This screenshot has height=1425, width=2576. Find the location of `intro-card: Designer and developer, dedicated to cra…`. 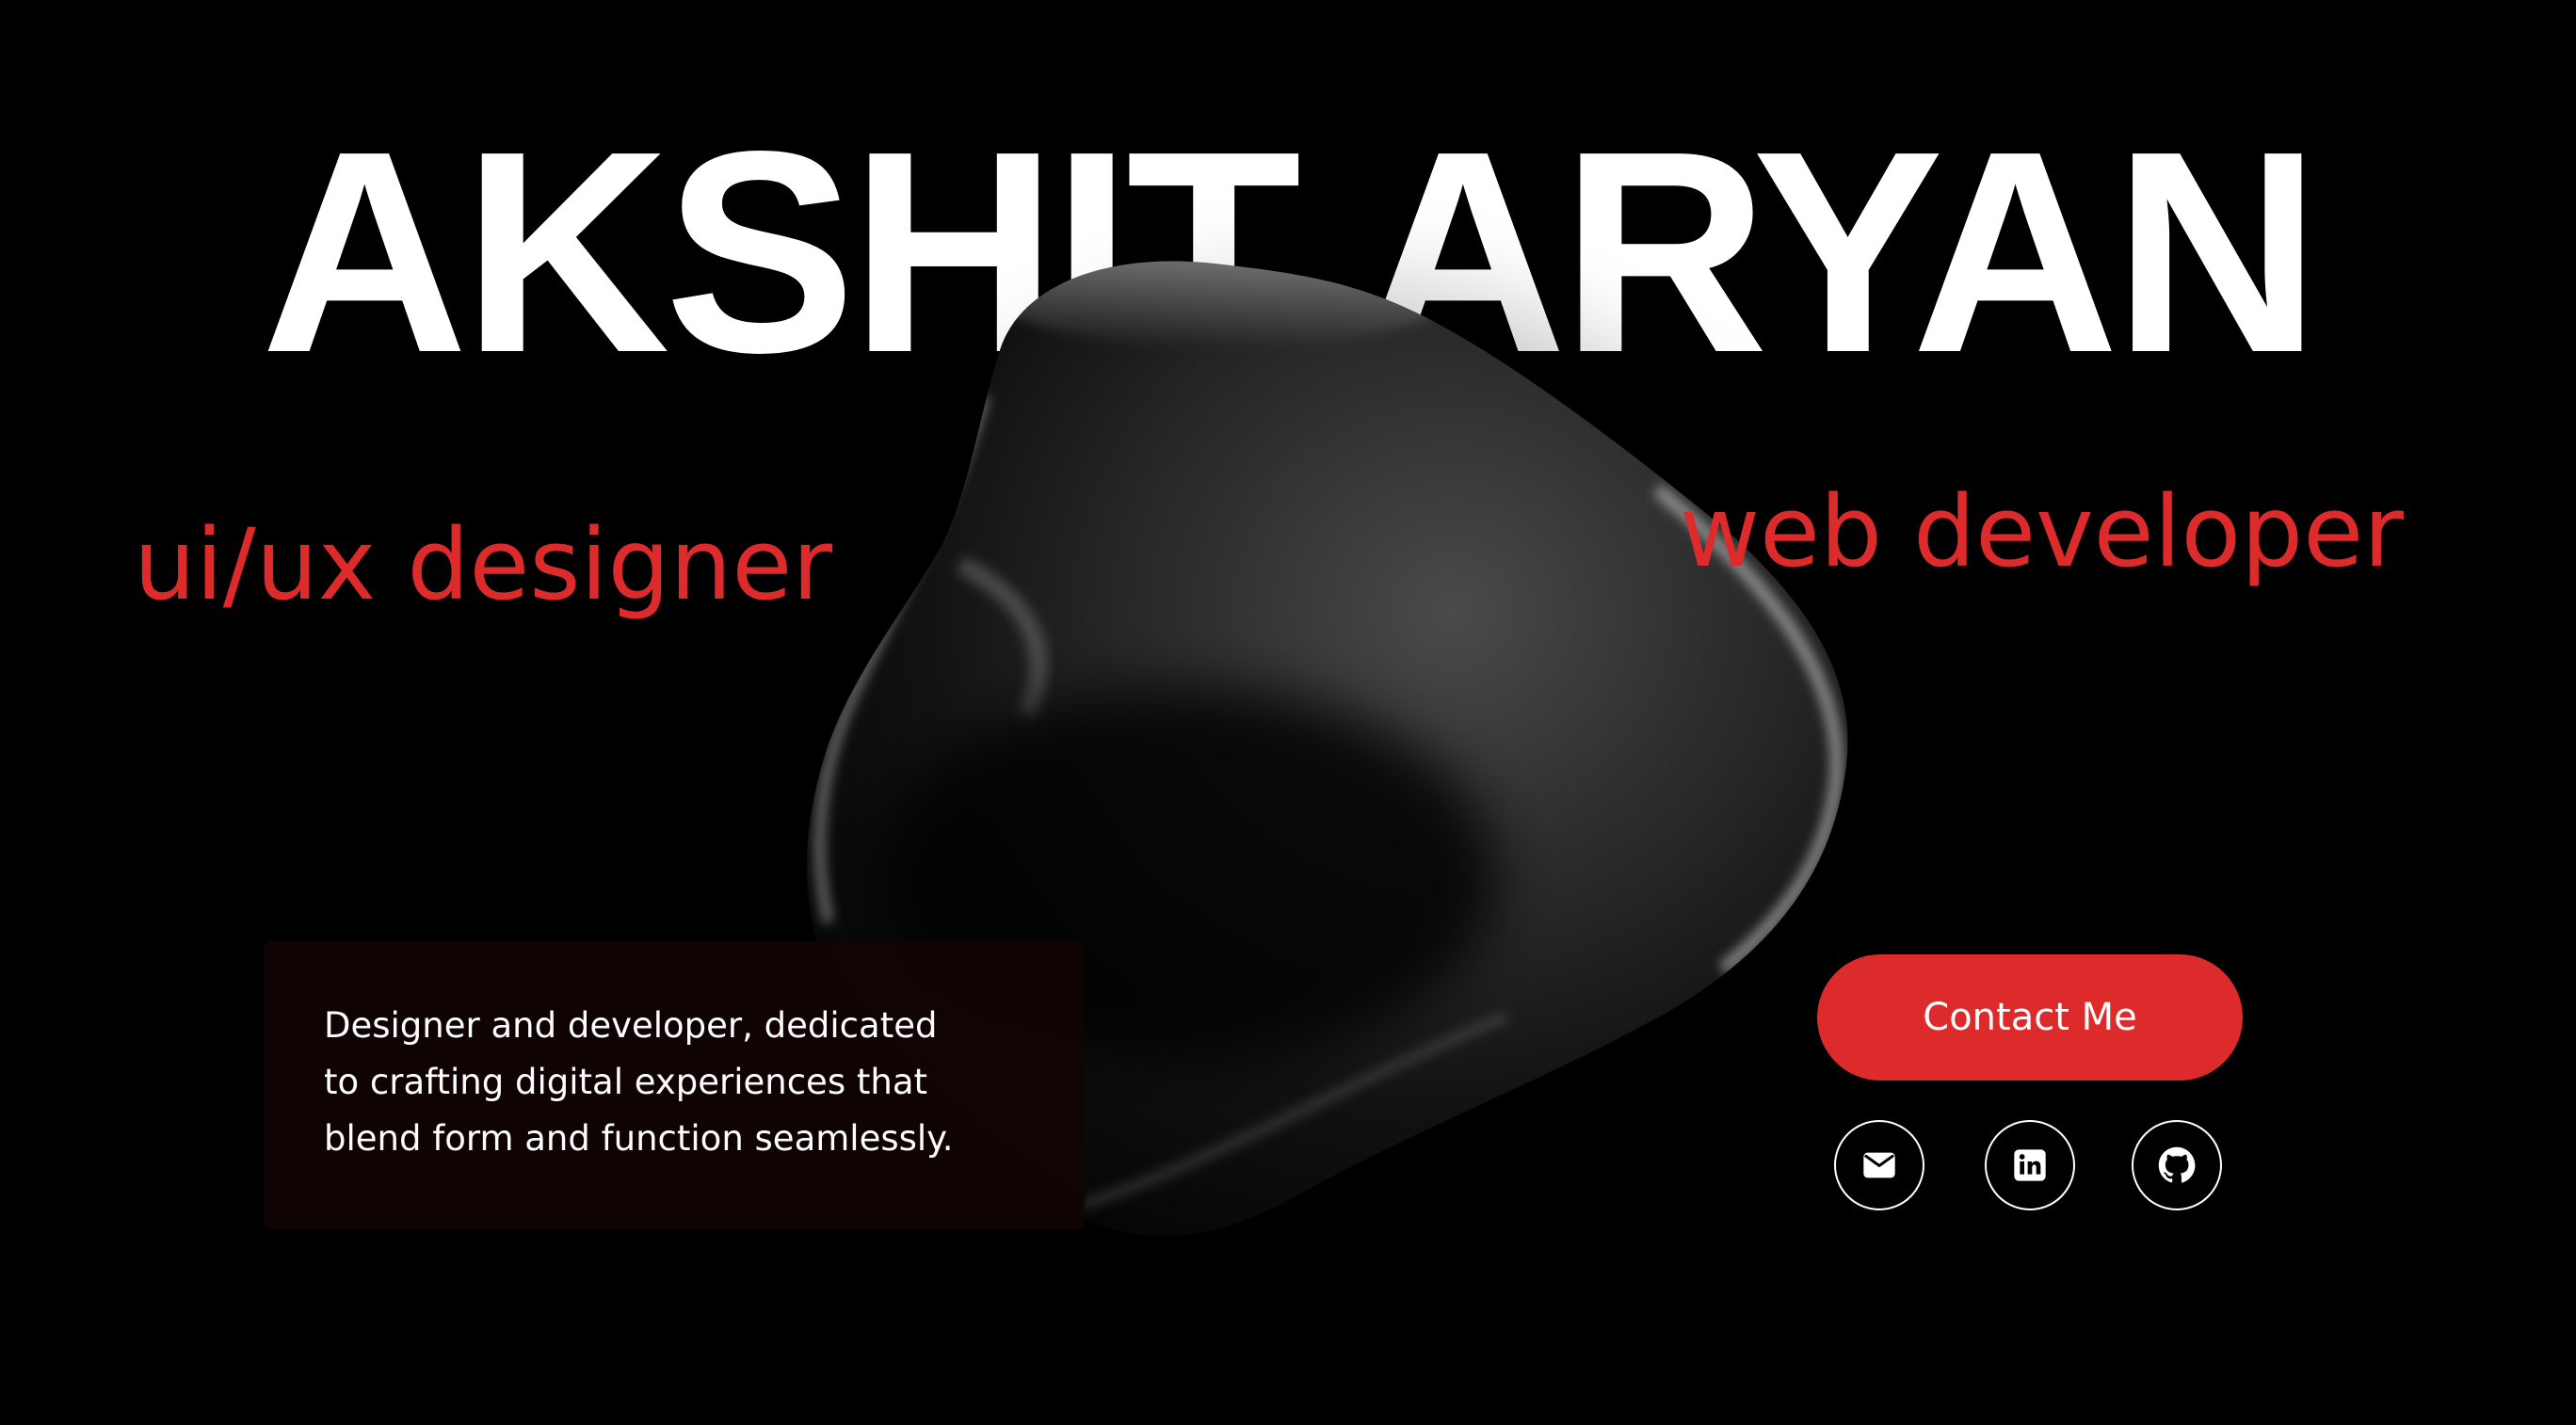

intro-card: Designer and developer, dedicated to cra… is located at coordinates (674, 1085).